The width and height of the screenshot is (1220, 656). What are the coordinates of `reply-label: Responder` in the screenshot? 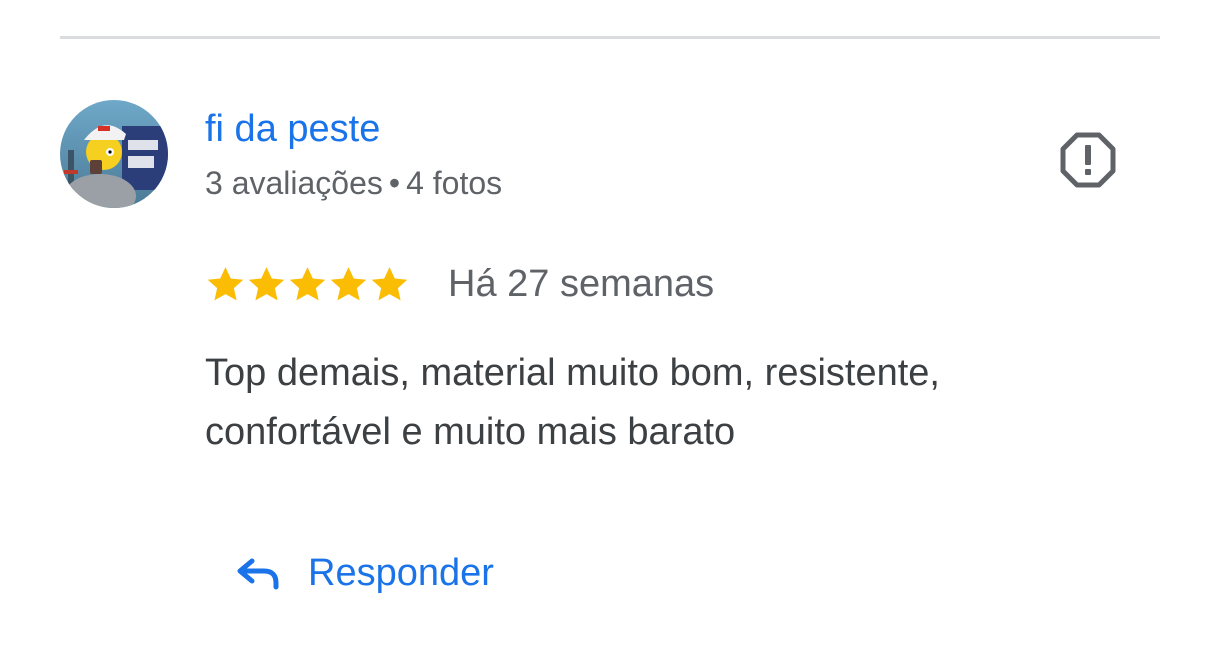 It's located at (401, 573).